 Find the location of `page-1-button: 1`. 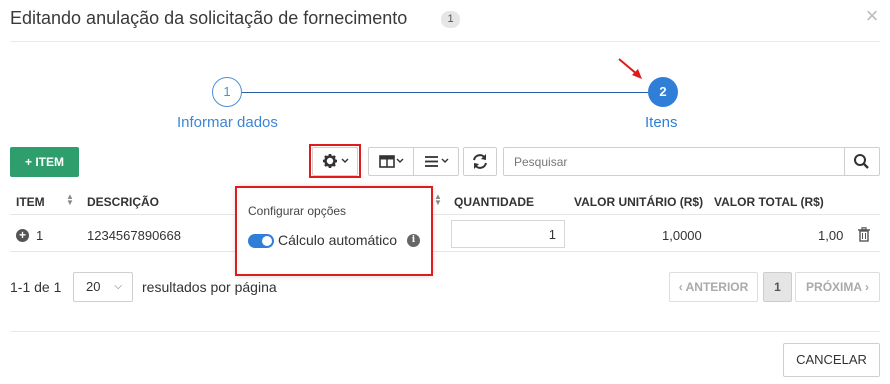

page-1-button: 1 is located at coordinates (777, 287).